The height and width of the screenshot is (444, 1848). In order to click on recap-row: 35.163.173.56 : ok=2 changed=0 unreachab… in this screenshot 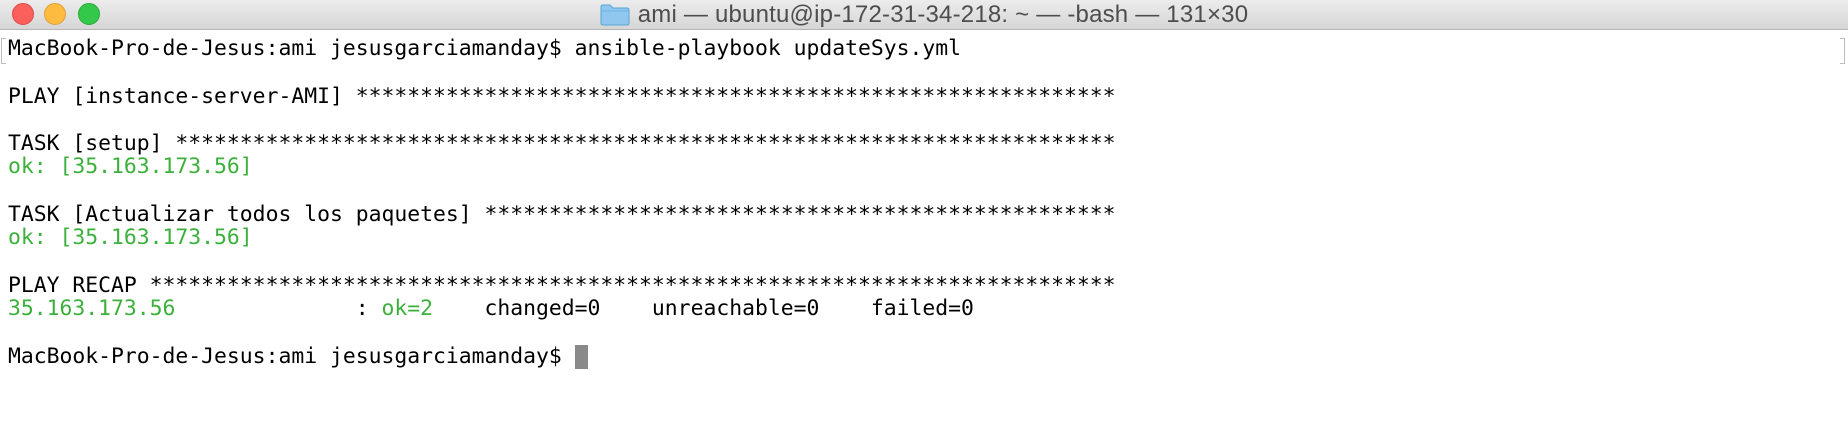, I will do `click(491, 309)`.